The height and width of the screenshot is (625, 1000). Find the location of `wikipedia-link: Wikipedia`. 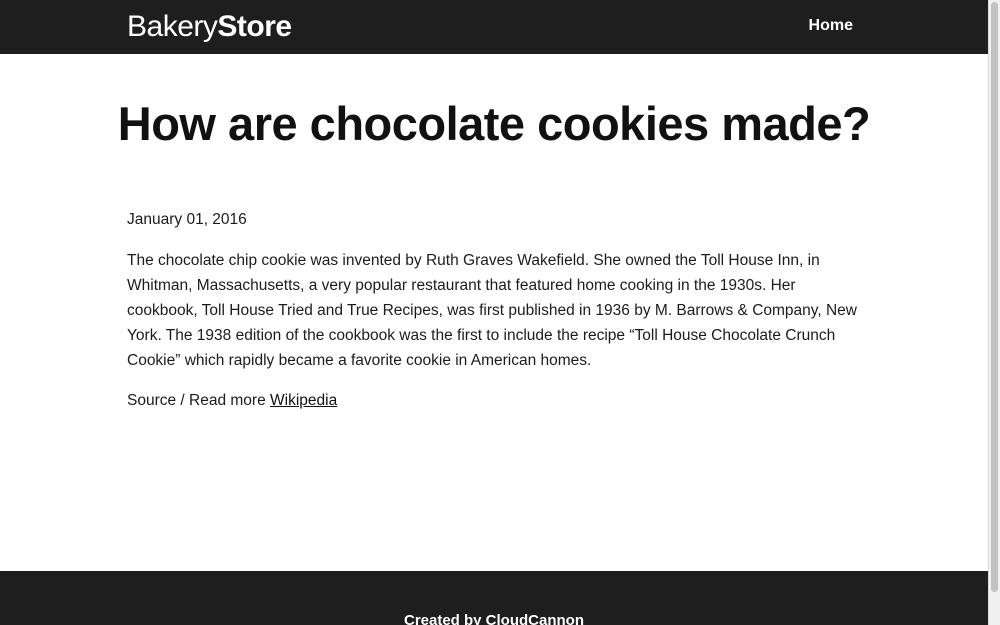

wikipedia-link: Wikipedia is located at coordinates (303, 400).